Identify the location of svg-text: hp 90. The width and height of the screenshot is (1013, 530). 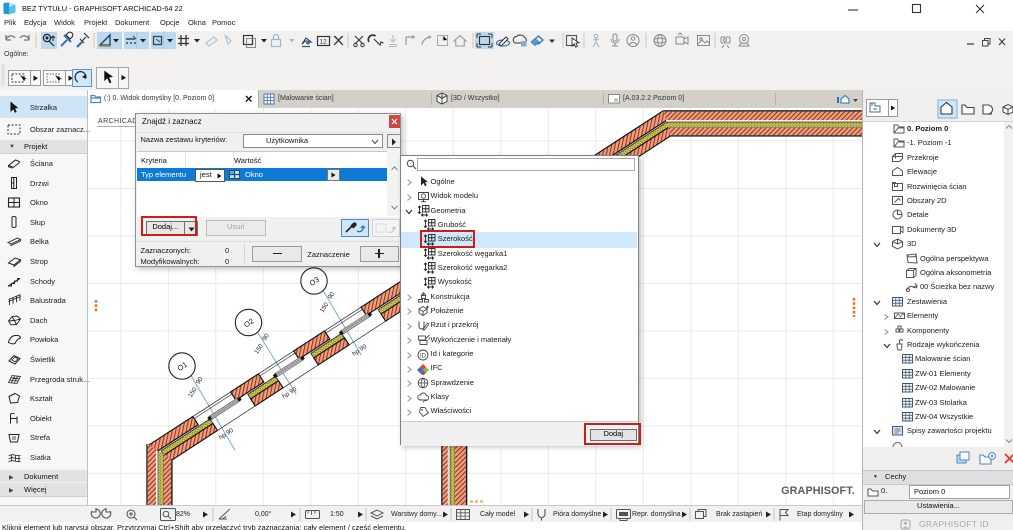
(359, 350).